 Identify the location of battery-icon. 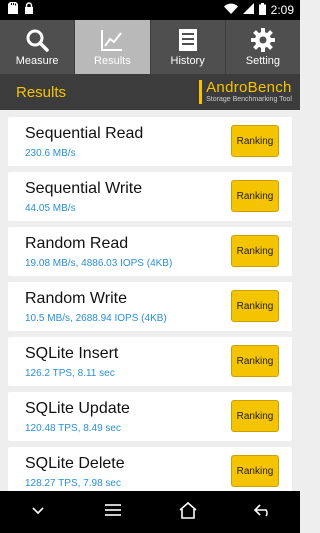
(262, 10).